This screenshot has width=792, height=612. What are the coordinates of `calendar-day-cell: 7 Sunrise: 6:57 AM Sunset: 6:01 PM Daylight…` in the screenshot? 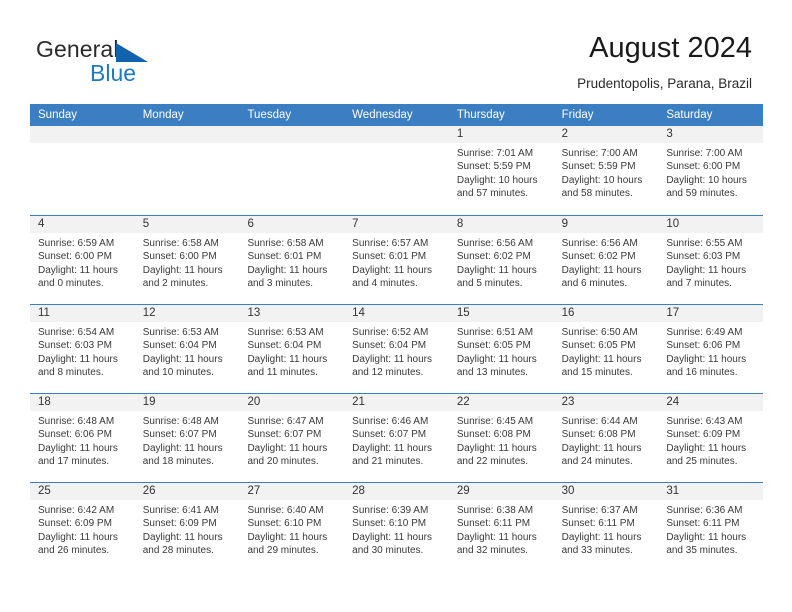 It's located at (396, 260).